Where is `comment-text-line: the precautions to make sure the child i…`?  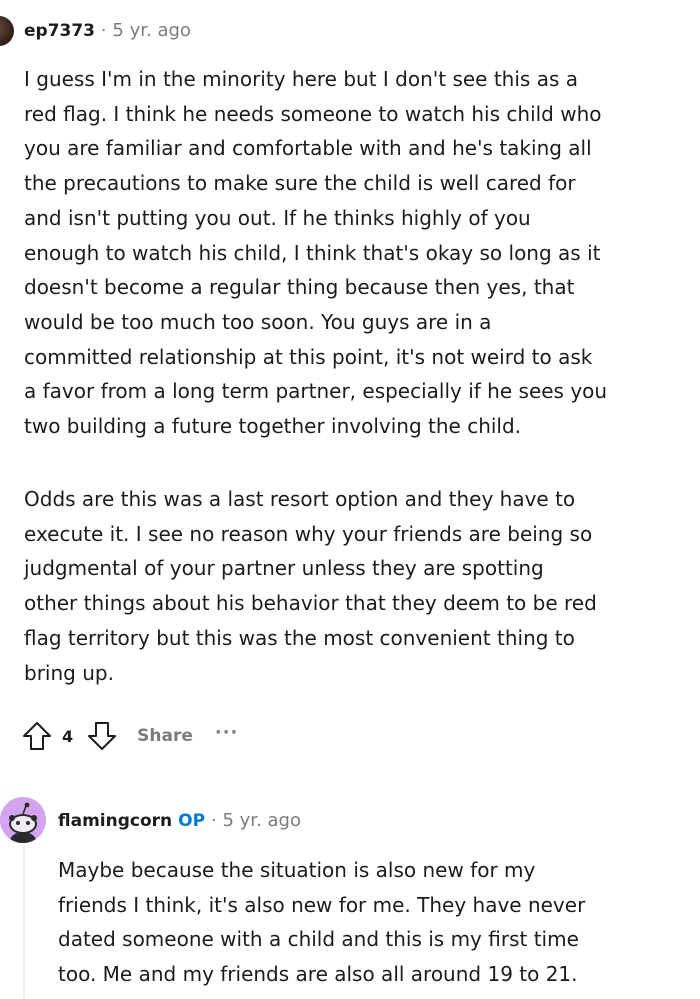
comment-text-line: the precautions to make sure the child i… is located at coordinates (300, 183).